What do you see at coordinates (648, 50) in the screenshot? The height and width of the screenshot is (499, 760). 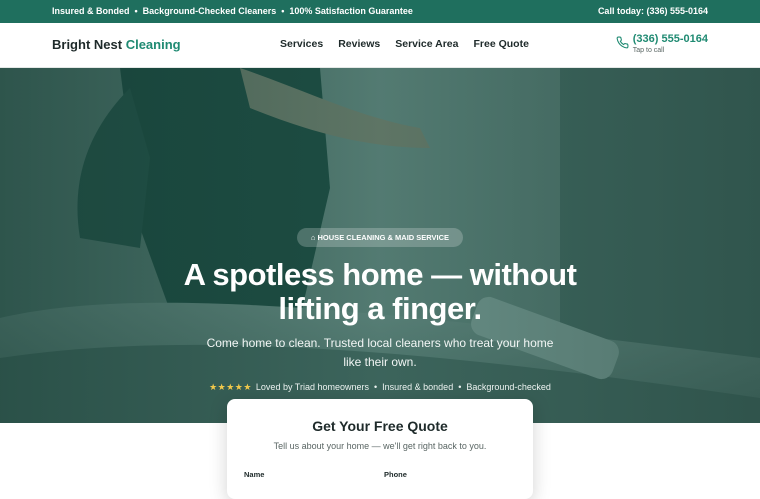 I see `nav-phone-hint: Tap to call` at bounding box center [648, 50].